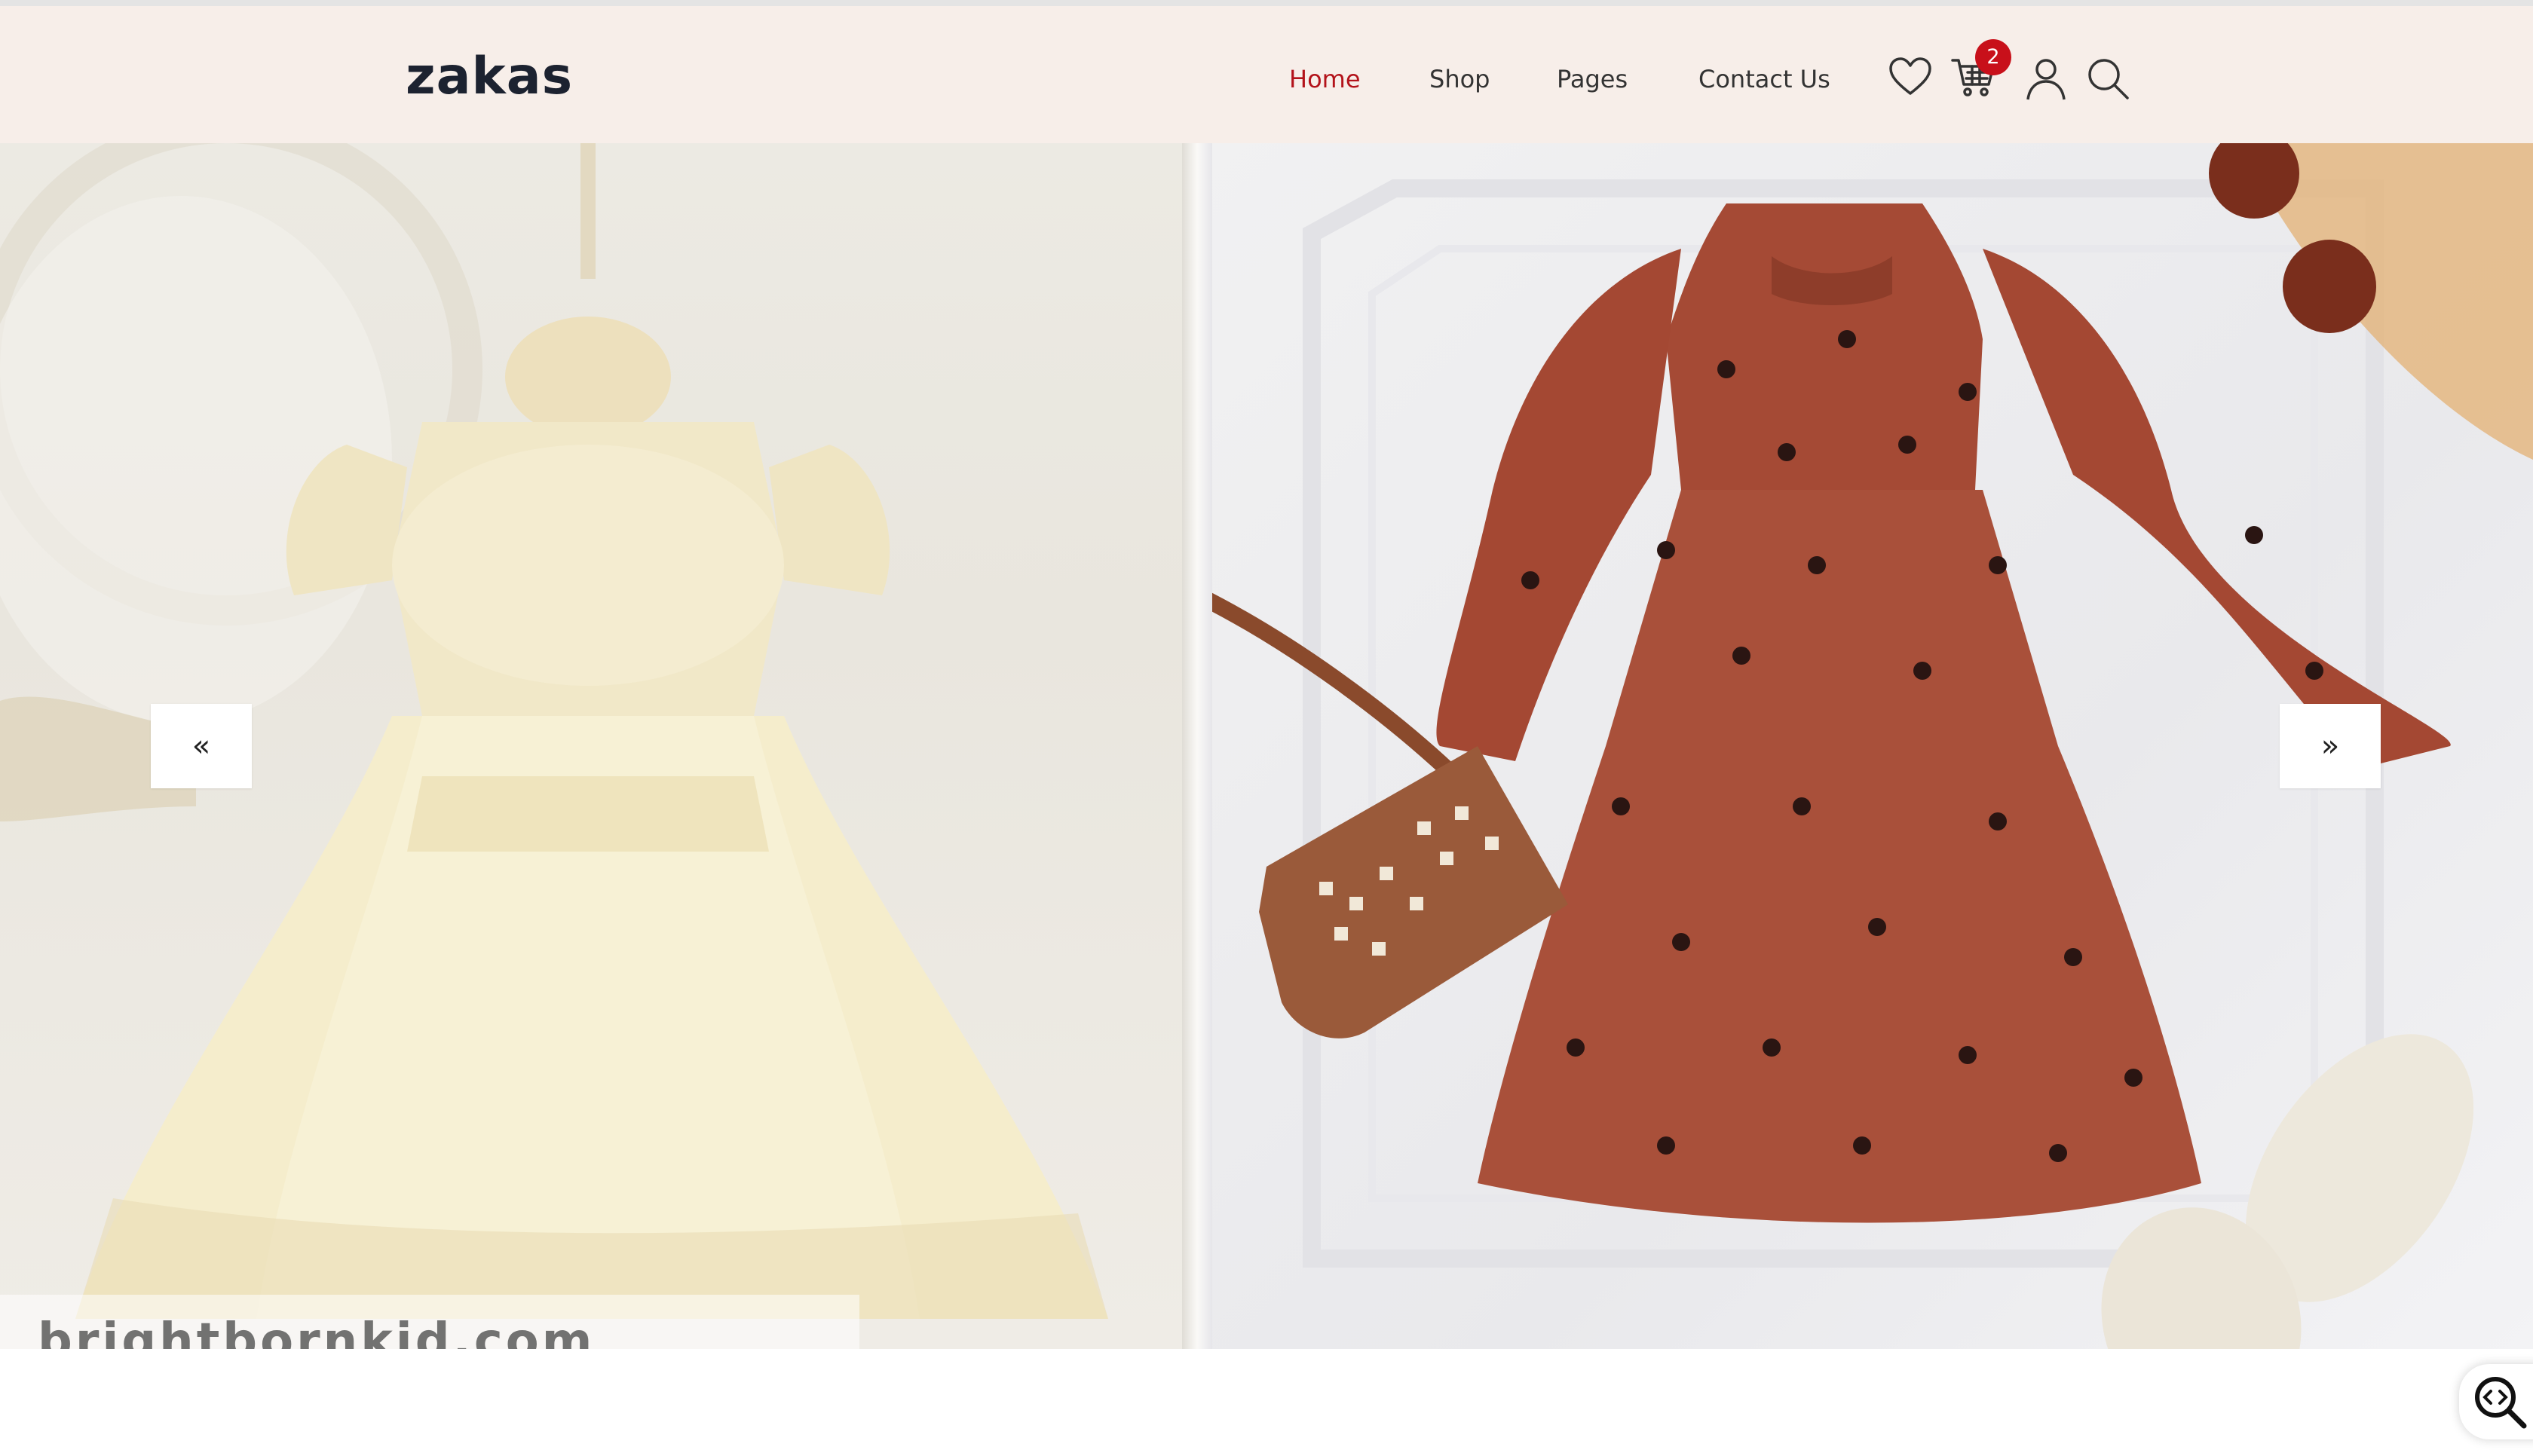  What do you see at coordinates (317, 1331) in the screenshot?
I see `image-watermark: brightbornkid.com` at bounding box center [317, 1331].